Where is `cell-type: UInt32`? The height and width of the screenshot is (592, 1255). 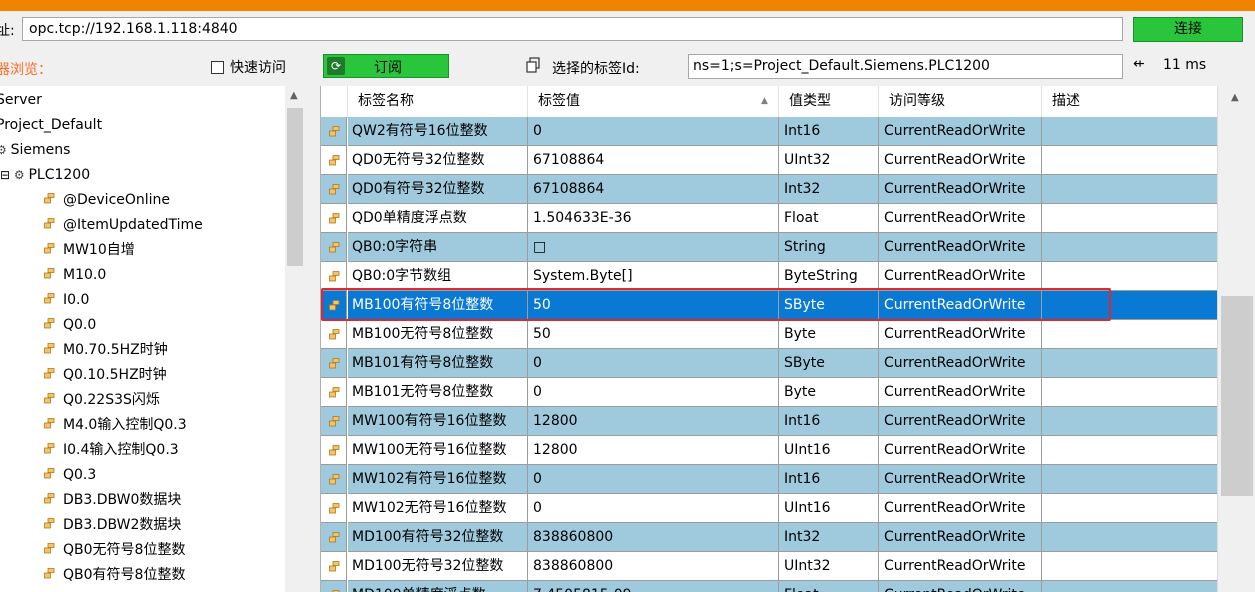
cell-type: UInt32 is located at coordinates (829, 160).